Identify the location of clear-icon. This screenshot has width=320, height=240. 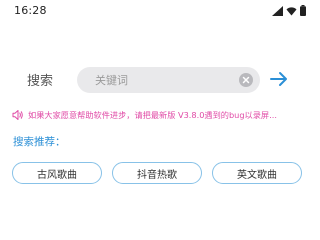
(246, 80).